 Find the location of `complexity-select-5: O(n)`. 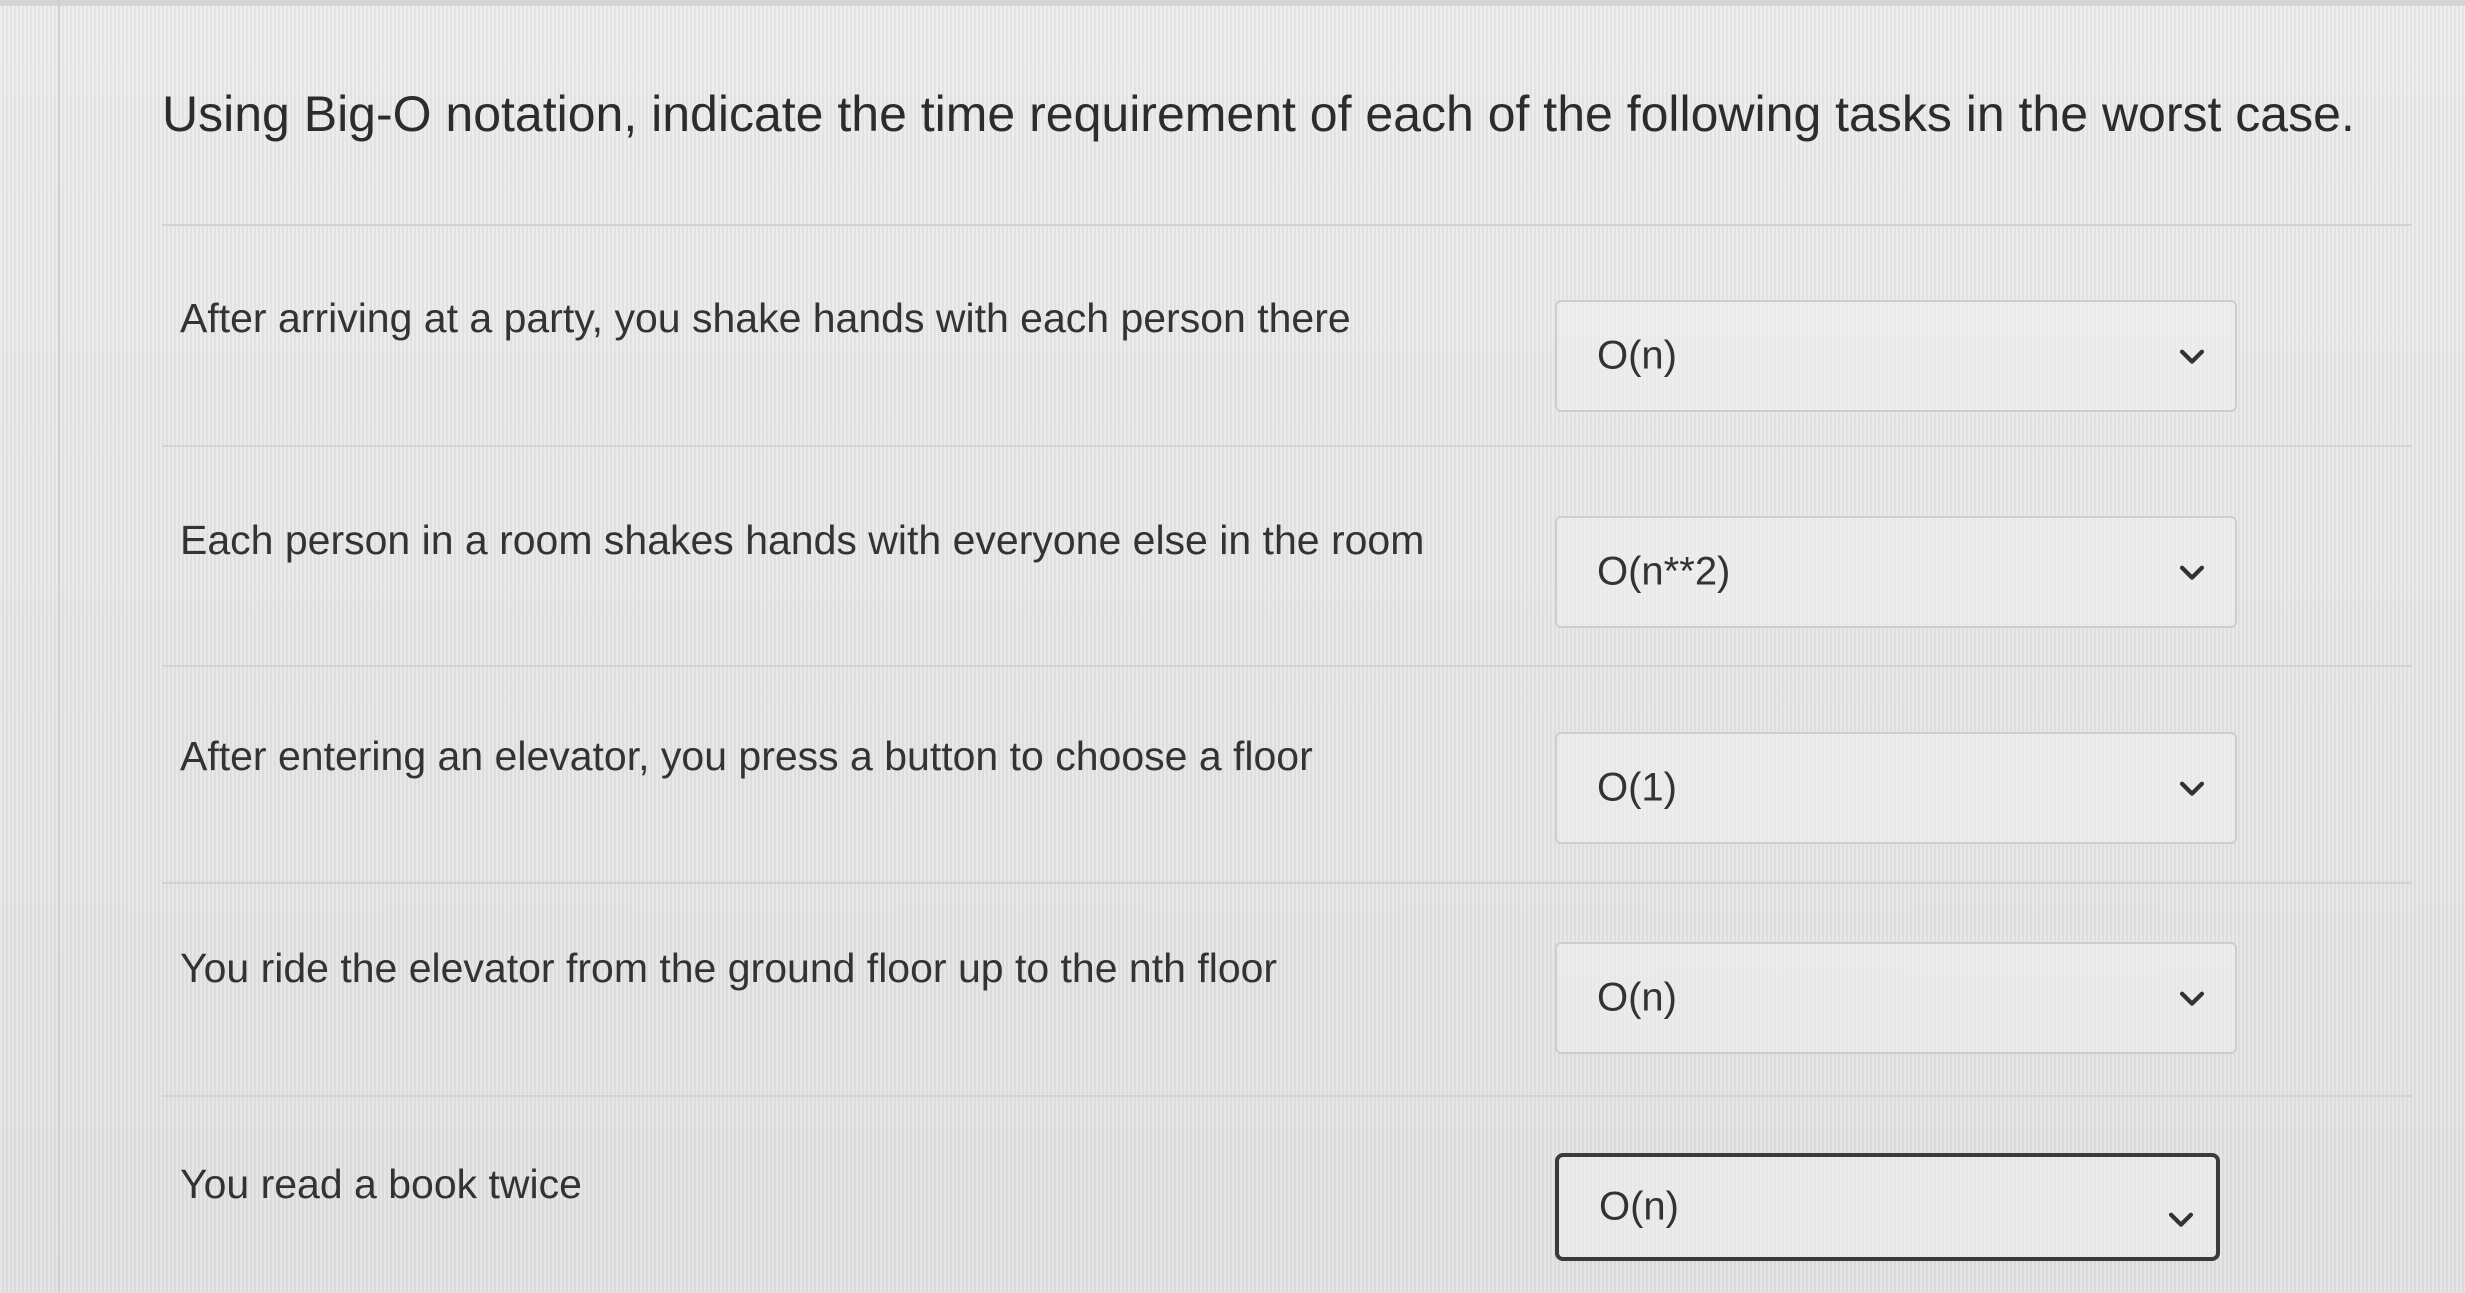

complexity-select-5: O(n) is located at coordinates (1887, 1207).